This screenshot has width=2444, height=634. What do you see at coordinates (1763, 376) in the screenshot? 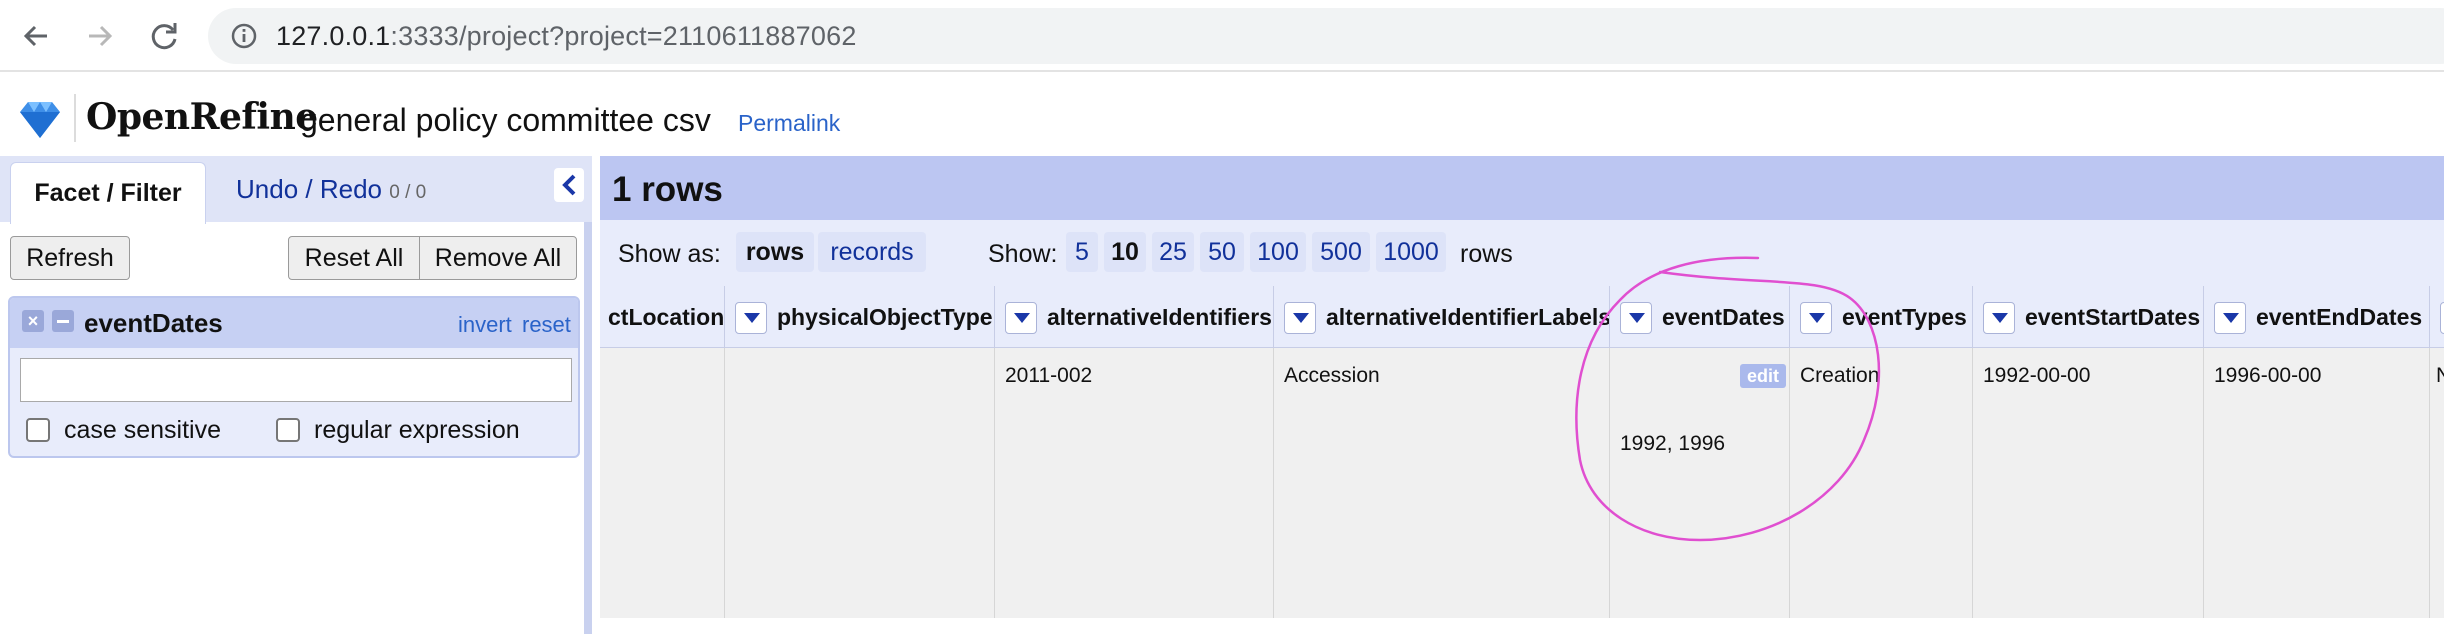
I see `cell-edit-button: edit` at bounding box center [1763, 376].